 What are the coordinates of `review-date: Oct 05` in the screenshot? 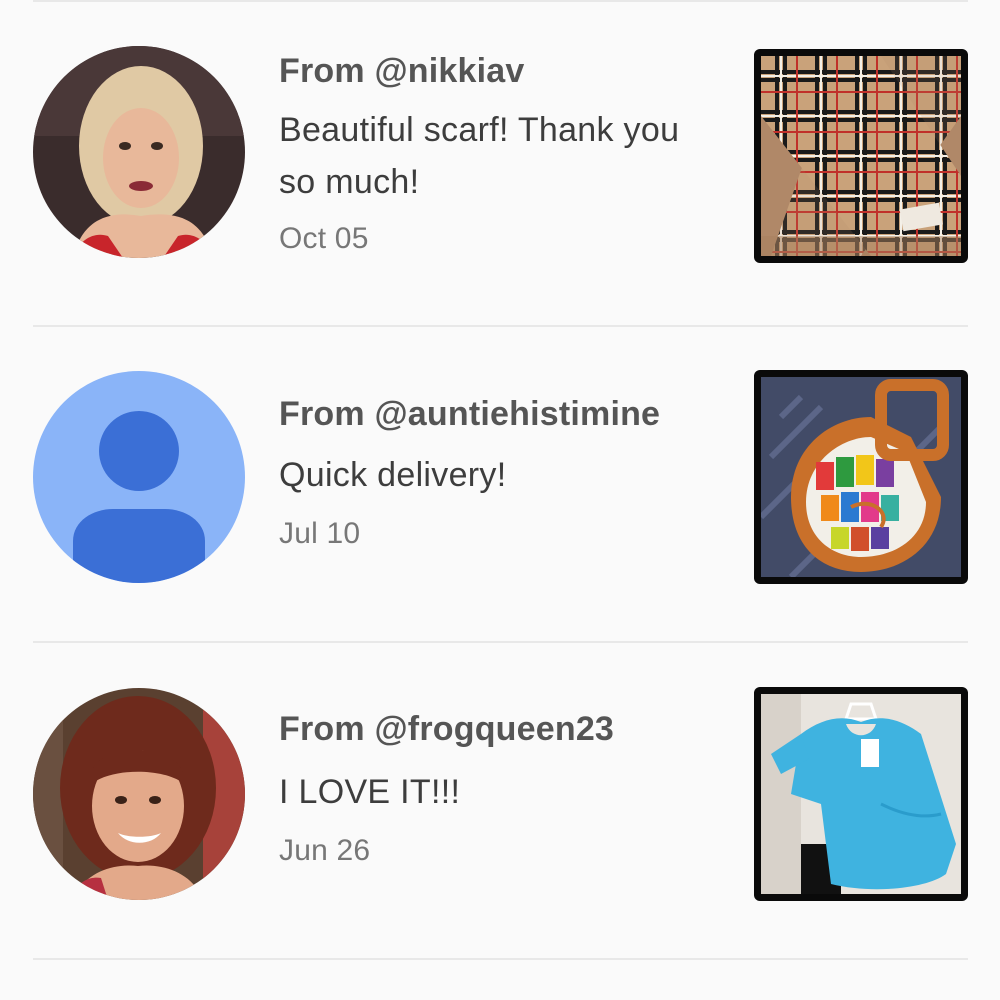 It's located at (324, 238).